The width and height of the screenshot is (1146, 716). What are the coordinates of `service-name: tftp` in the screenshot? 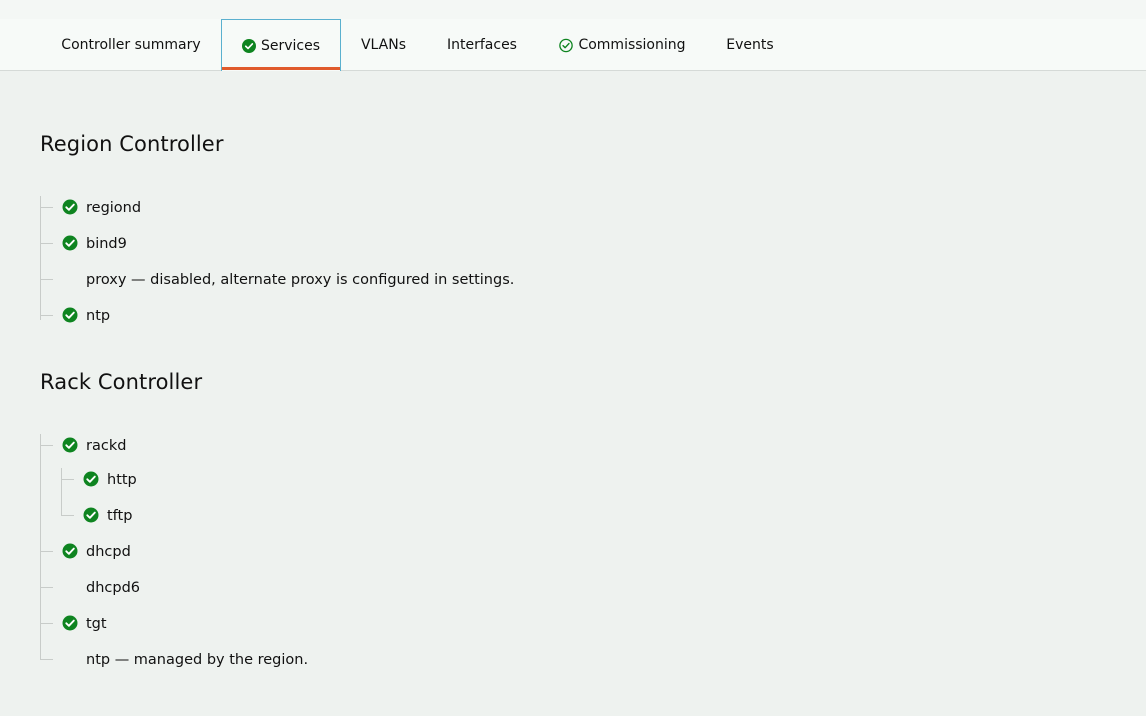 It's located at (120, 516).